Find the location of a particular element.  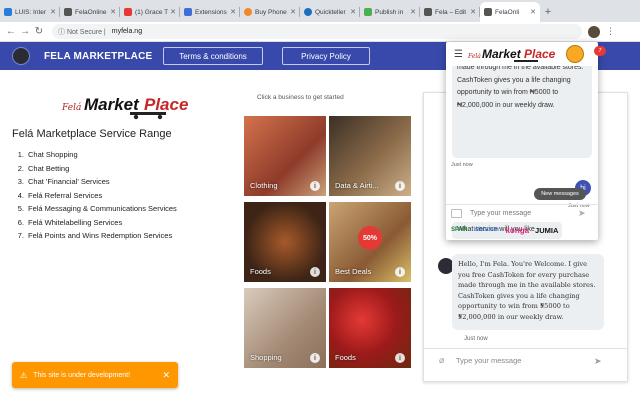

chat-input: Type your message is located at coordinates (488, 360).